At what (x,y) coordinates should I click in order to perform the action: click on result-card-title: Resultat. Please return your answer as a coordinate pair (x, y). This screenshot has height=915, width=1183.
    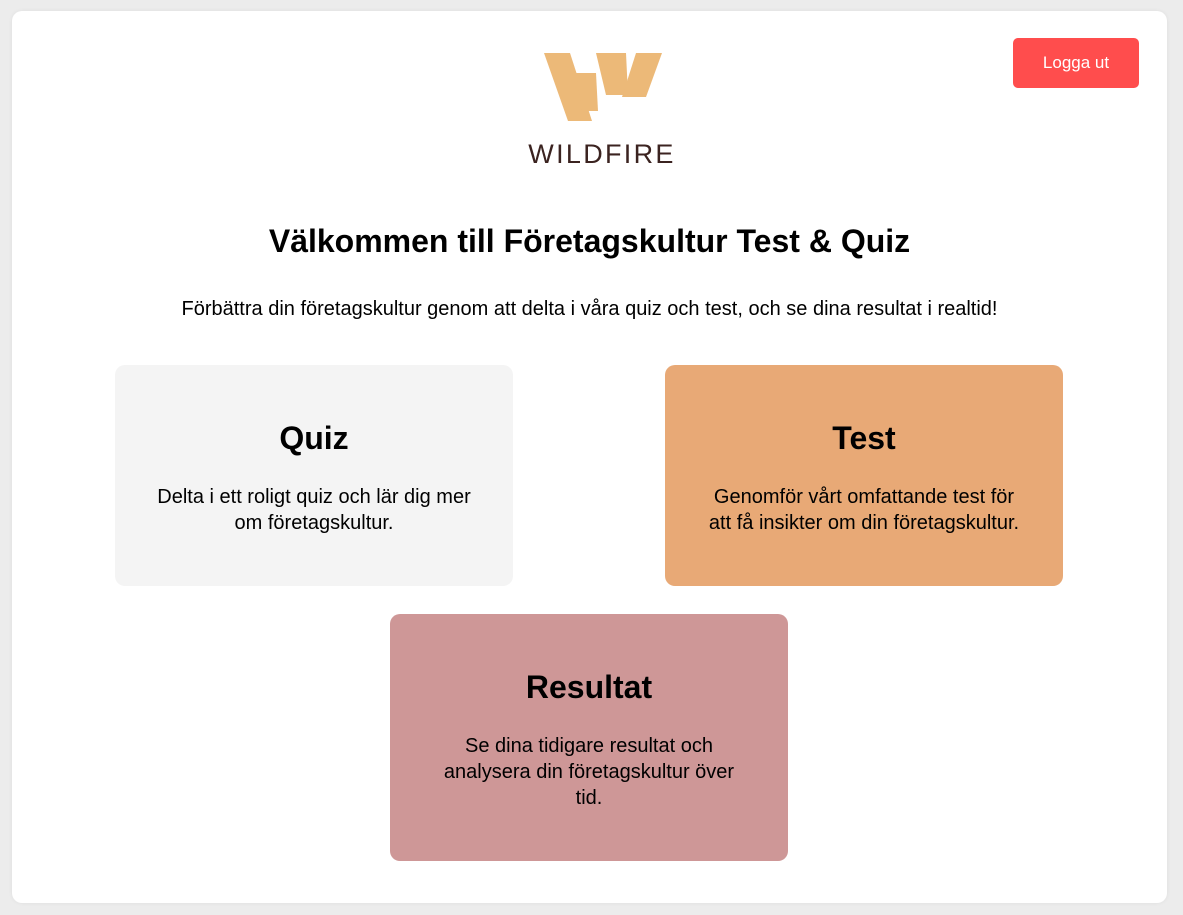
    Looking at the image, I should click on (589, 687).